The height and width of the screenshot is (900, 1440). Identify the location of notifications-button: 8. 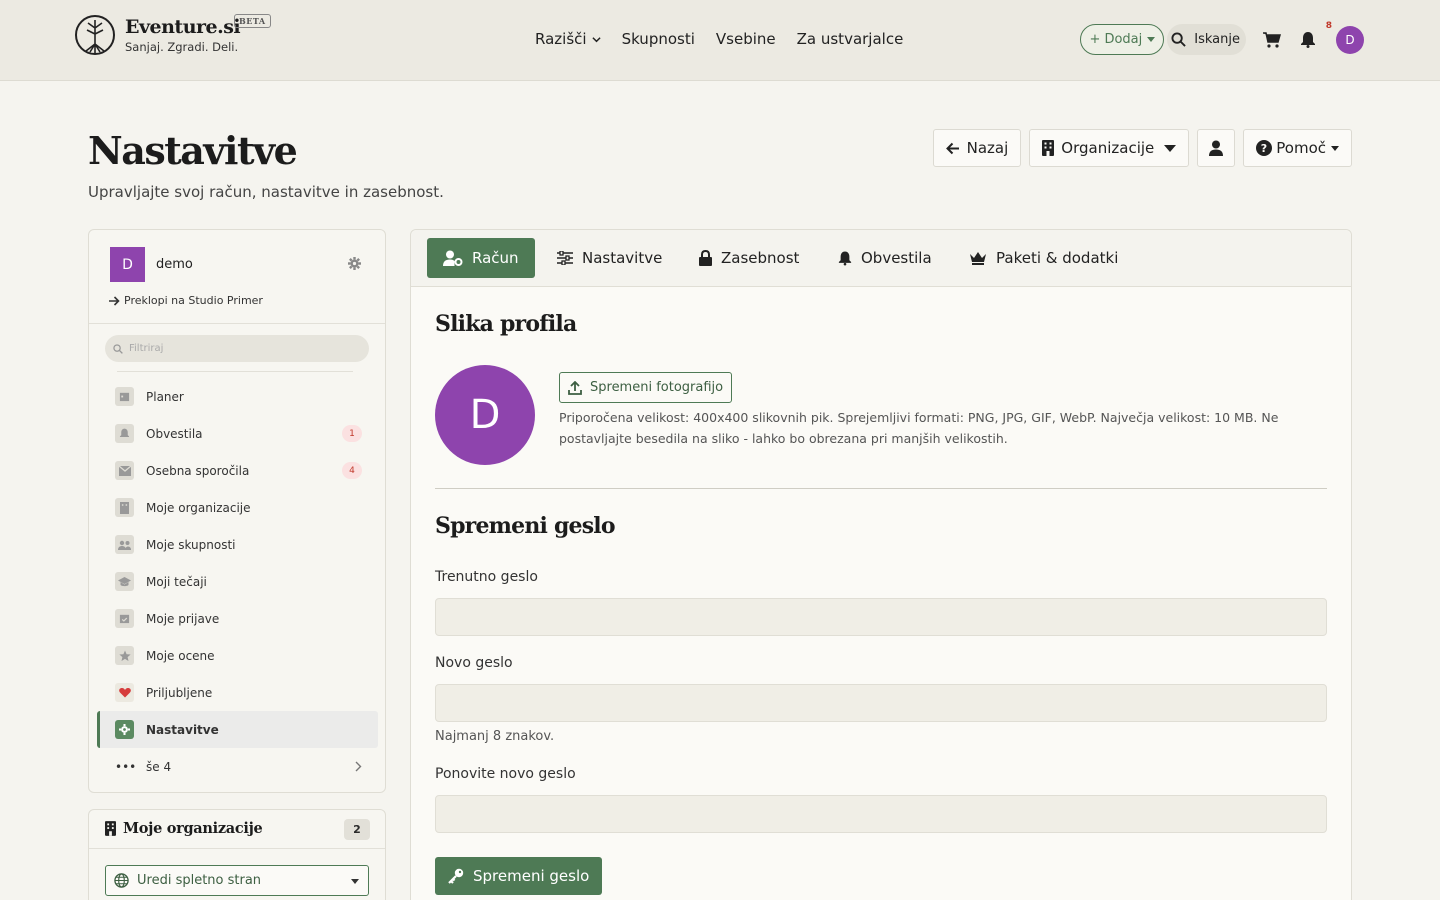
(1316, 34).